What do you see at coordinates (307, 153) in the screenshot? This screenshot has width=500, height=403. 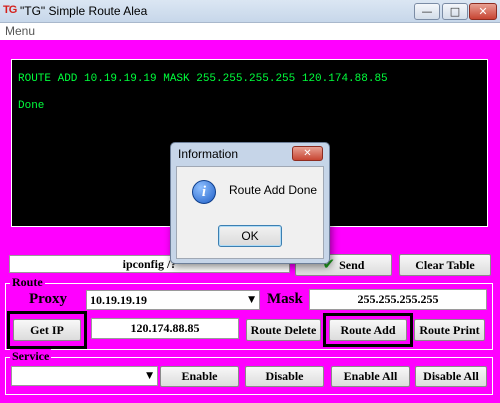 I see `dialog-close-button: ✕` at bounding box center [307, 153].